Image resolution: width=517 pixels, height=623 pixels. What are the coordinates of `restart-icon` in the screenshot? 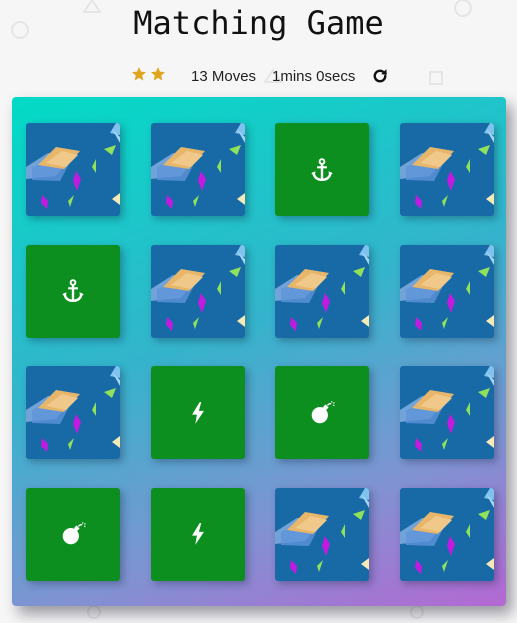 It's located at (380, 76).